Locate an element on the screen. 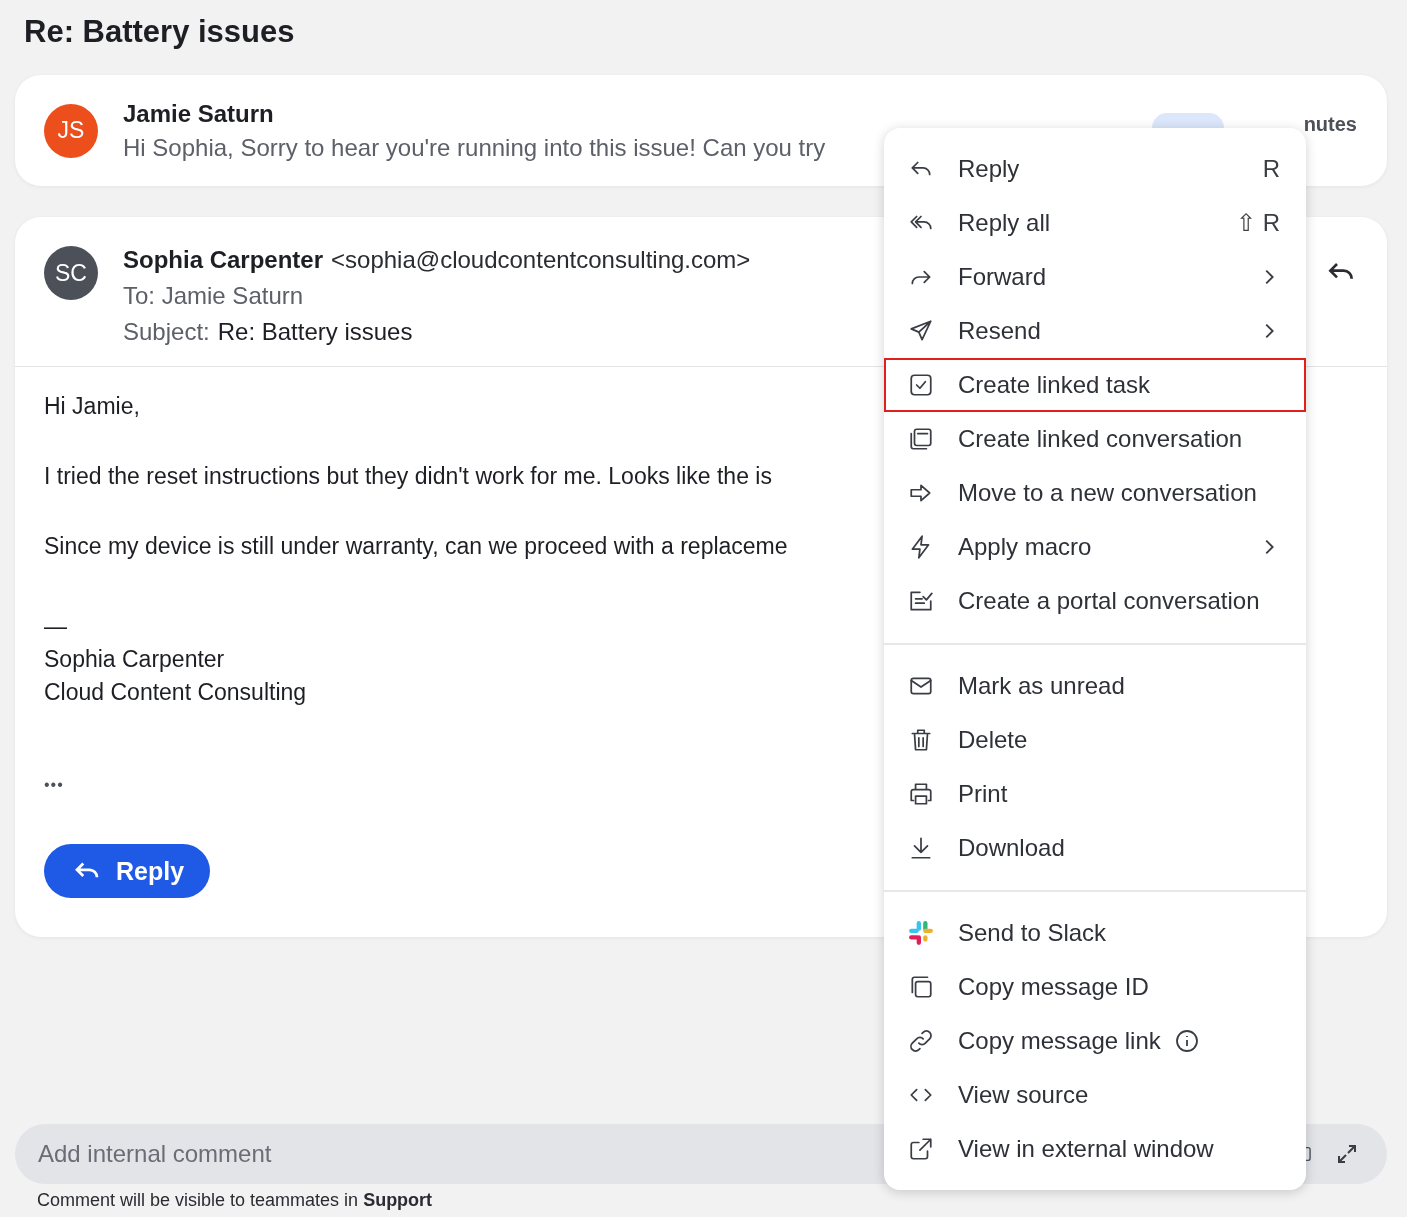 This screenshot has width=1407, height=1217. timestamp: nutes is located at coordinates (1330, 124).